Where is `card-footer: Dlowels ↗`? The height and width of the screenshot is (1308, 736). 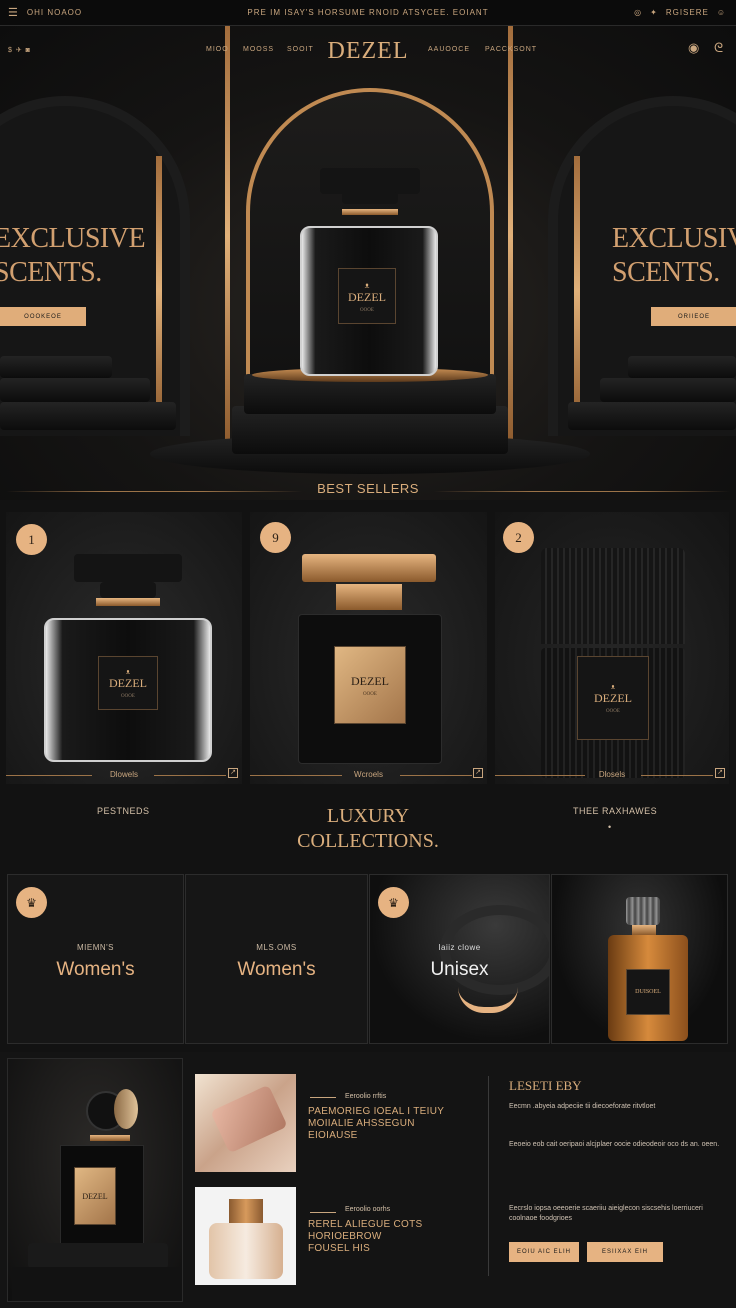
card-footer: Dlowels ↗ is located at coordinates (124, 774).